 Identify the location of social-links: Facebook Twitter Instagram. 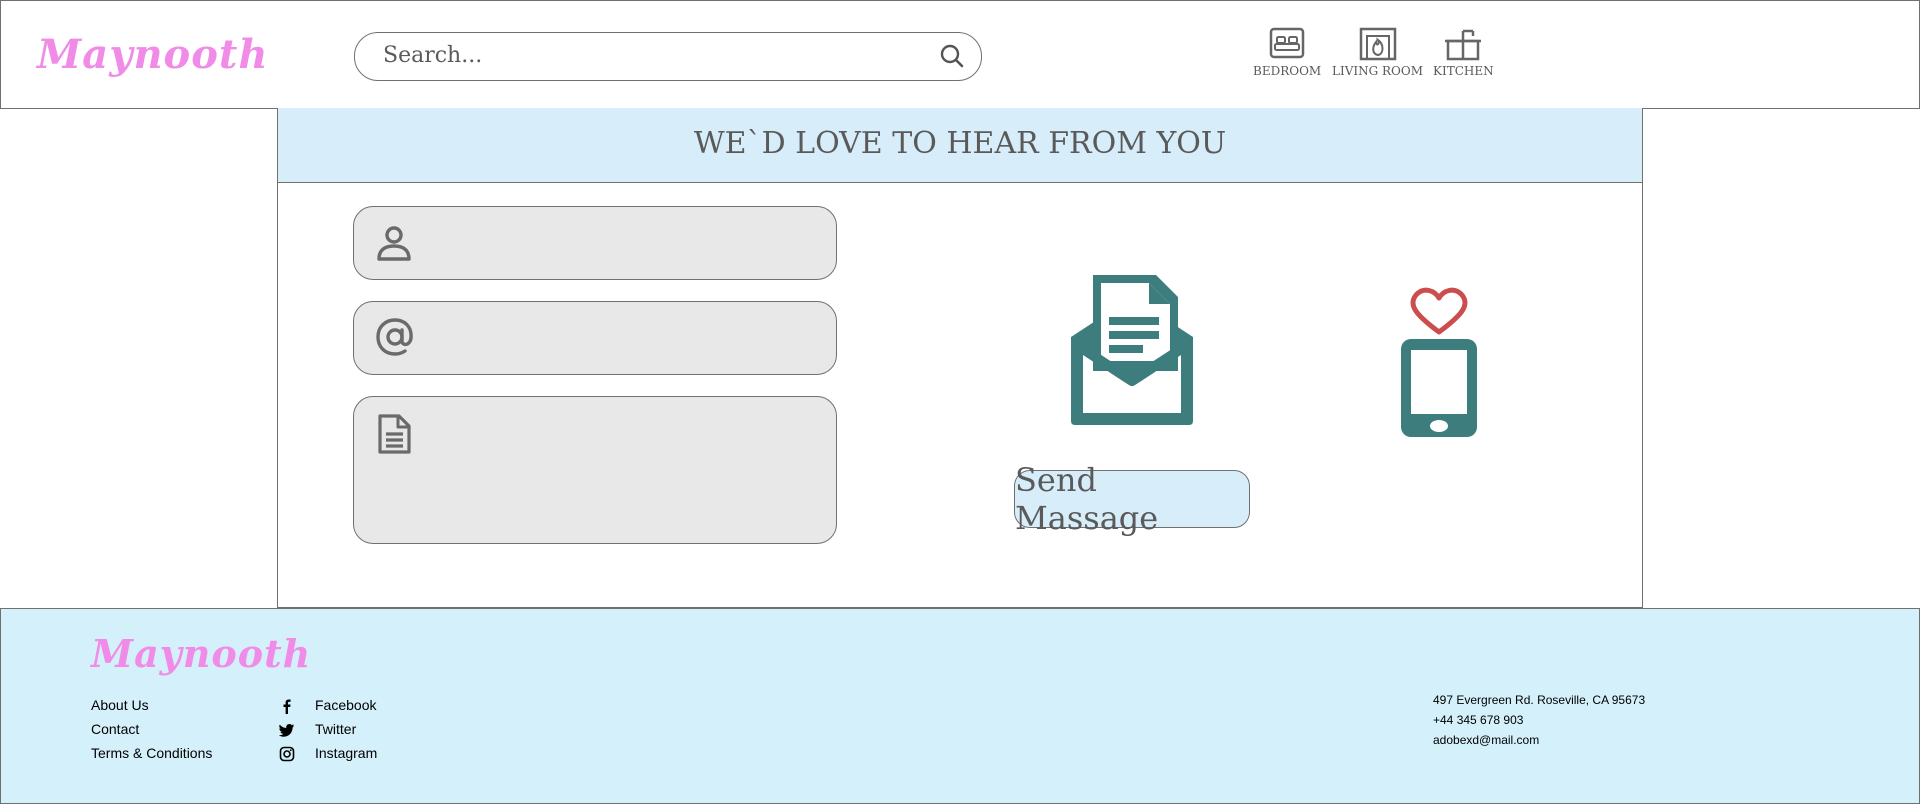
(328, 733).